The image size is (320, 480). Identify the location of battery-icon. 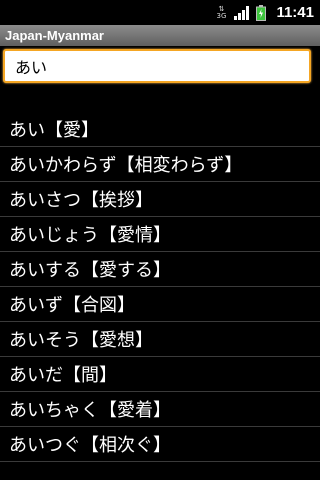
(261, 12).